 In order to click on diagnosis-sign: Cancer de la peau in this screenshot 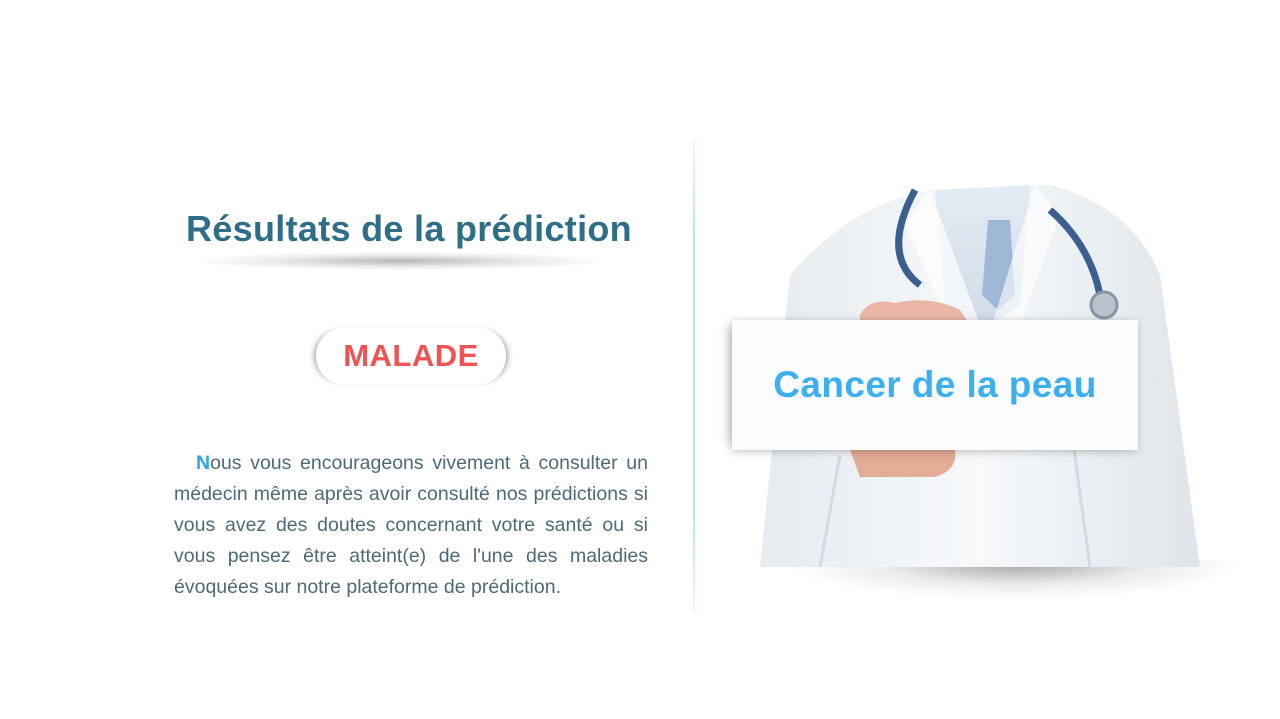, I will do `click(935, 385)`.